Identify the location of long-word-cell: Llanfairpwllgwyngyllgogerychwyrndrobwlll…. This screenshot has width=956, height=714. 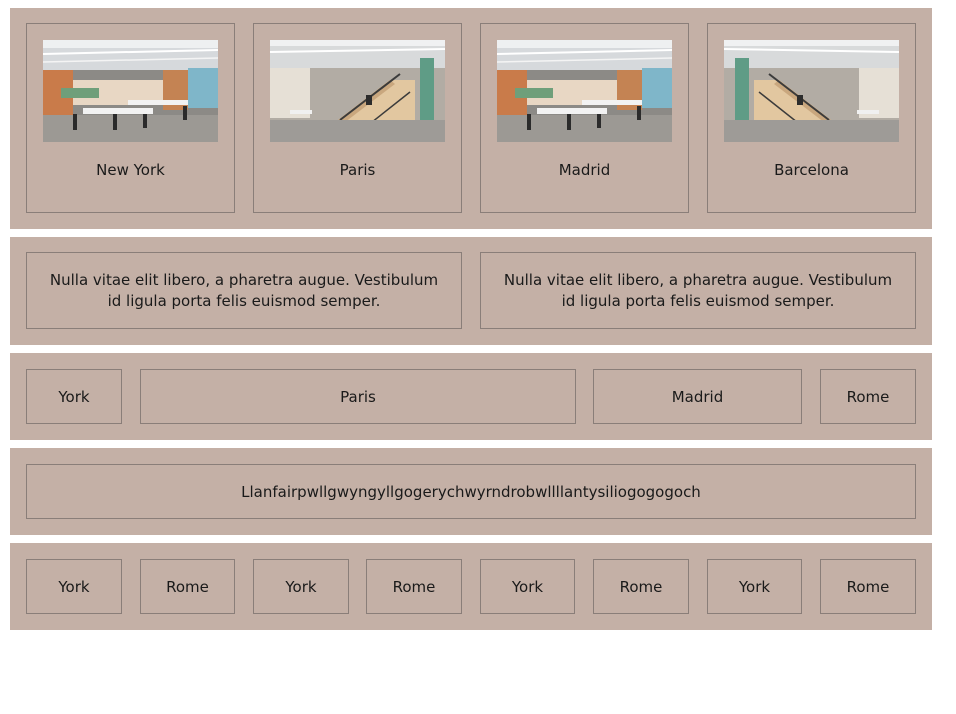
(471, 491).